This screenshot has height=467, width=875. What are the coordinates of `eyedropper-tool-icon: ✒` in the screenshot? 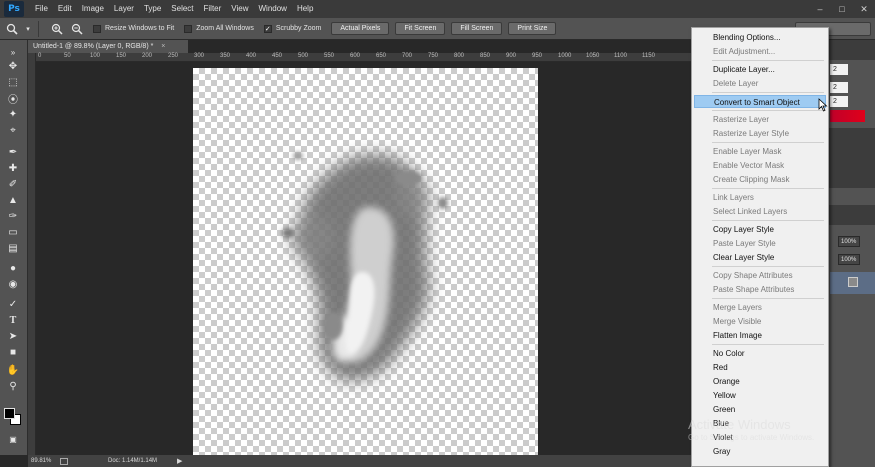 It's located at (13, 152).